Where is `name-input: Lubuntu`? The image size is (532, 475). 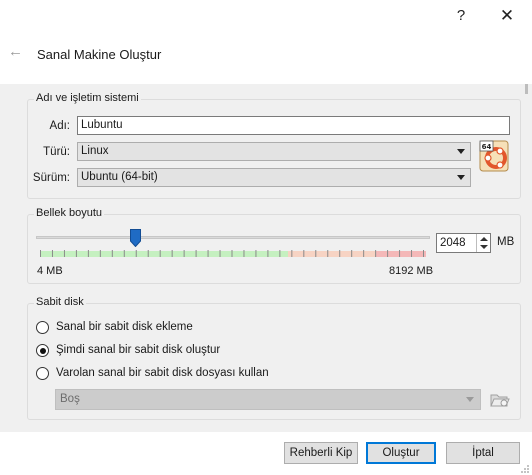
name-input: Lubuntu is located at coordinates (293, 125).